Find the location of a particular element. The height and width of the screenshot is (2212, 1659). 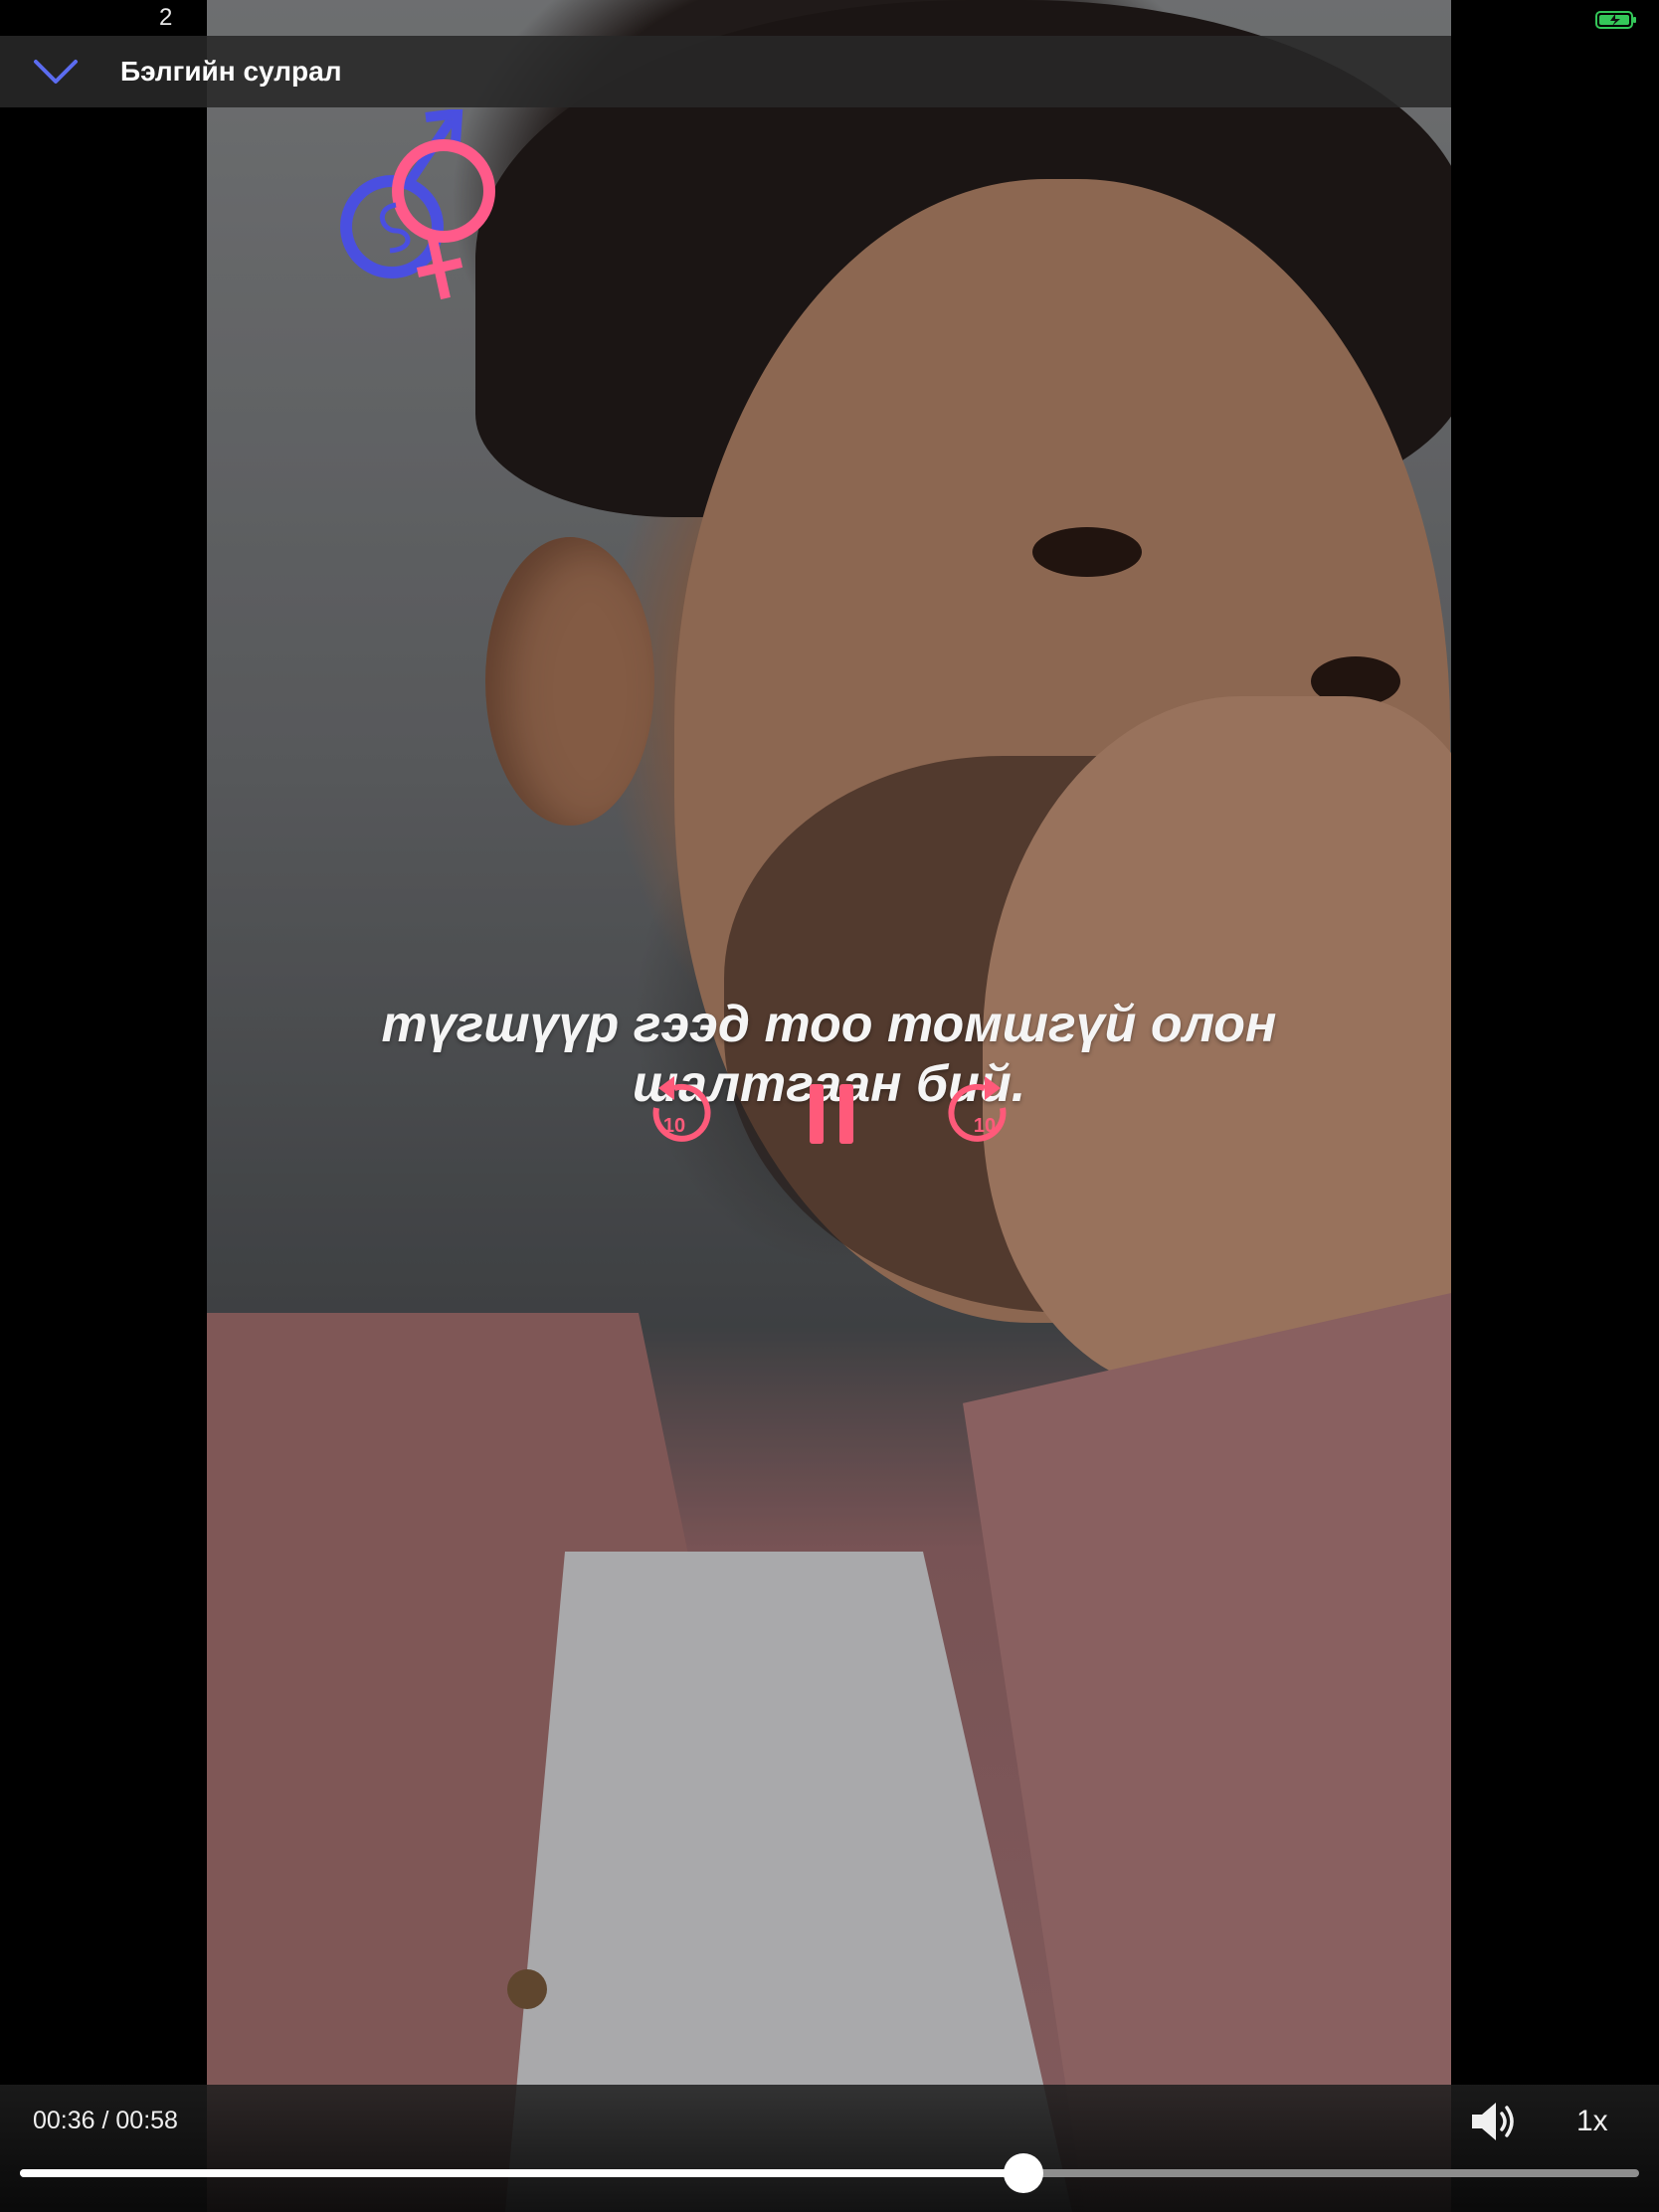

playback-controls: 10 10 is located at coordinates (829, 1114).